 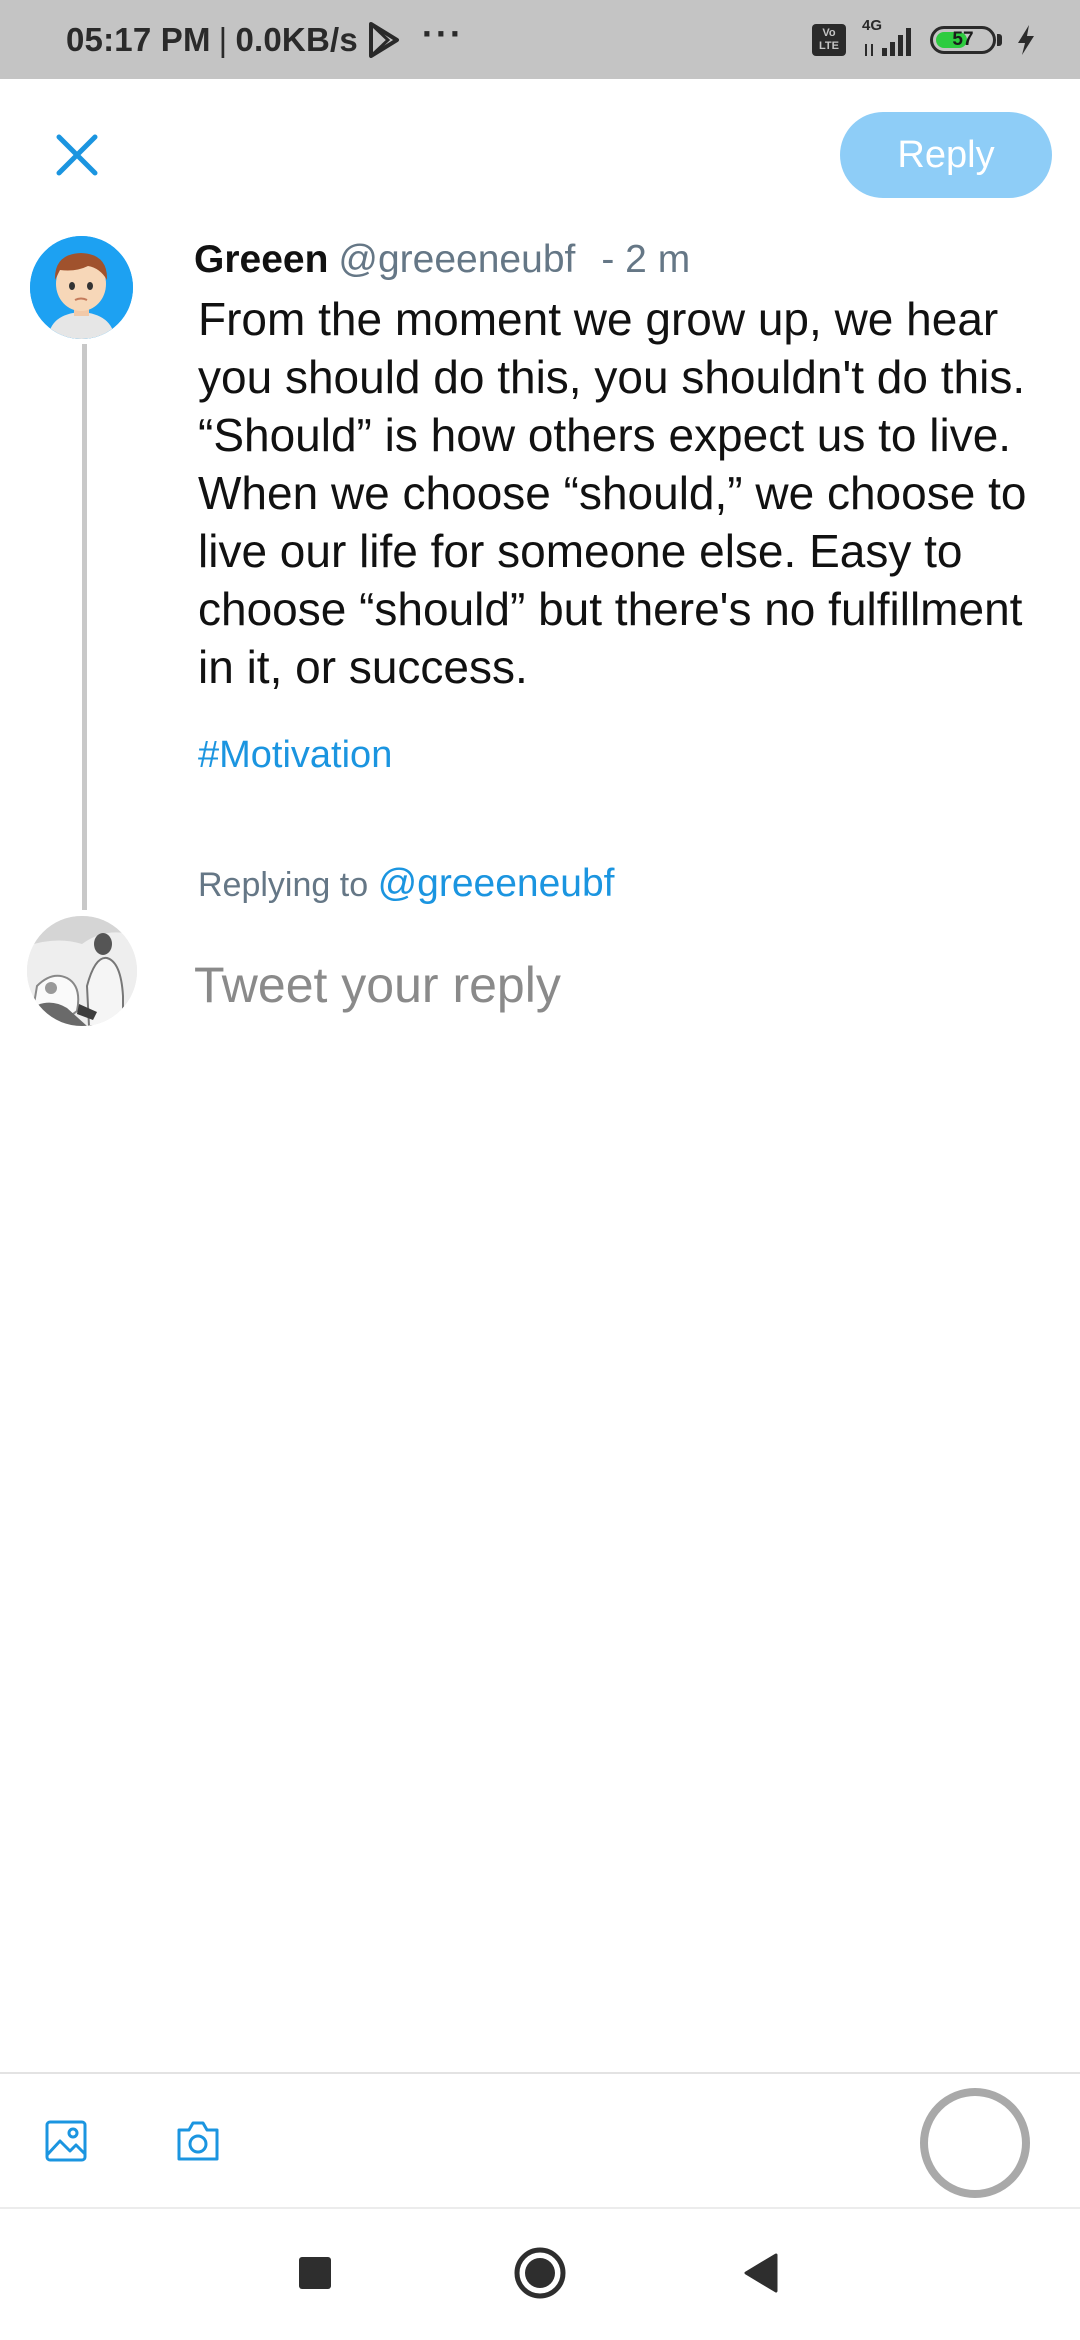 I want to click on close-button, so click(x=77, y=155).